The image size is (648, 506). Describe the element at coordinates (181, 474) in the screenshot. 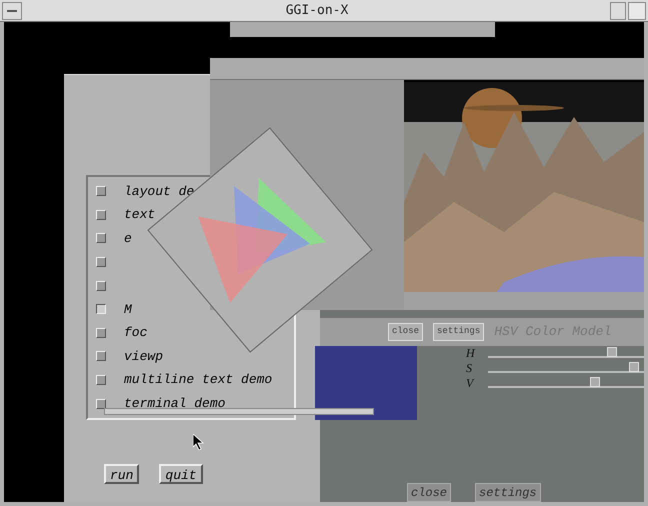

I see `demo-button: quit` at that location.